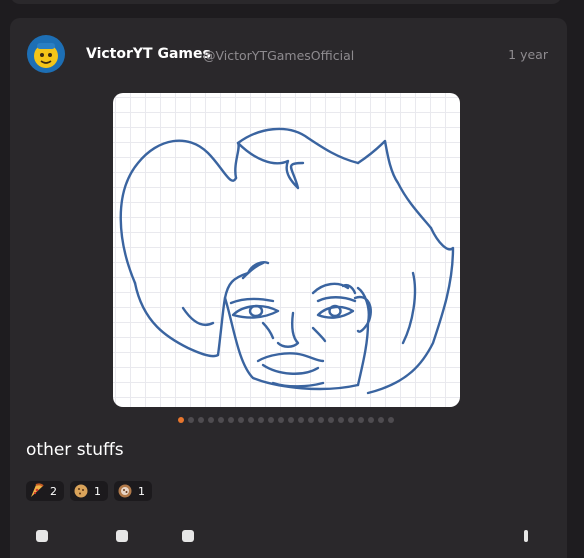 The width and height of the screenshot is (584, 558). Describe the element at coordinates (122, 536) in the screenshot. I see `comment-button` at that location.